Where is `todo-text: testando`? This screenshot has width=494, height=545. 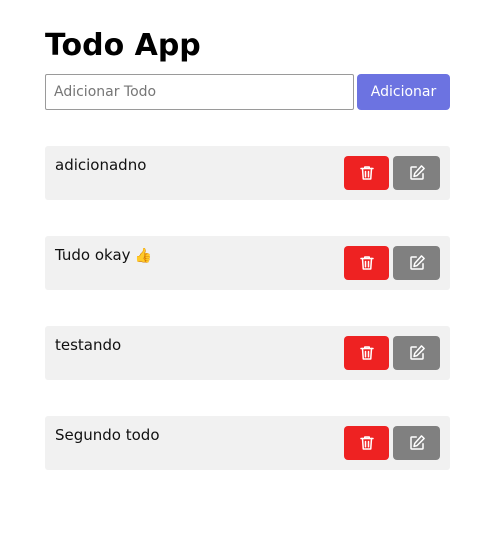
todo-text: testando is located at coordinates (88, 345).